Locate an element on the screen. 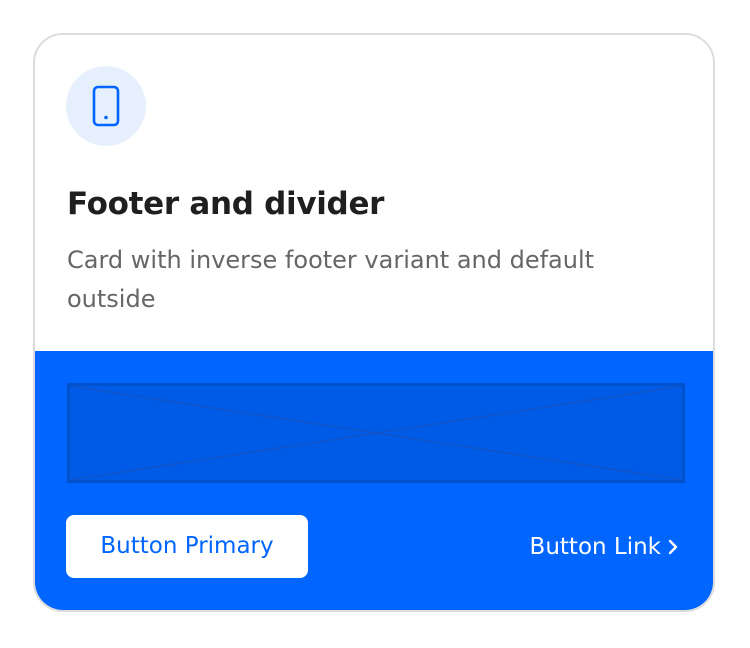 The width and height of the screenshot is (750, 648). mobile-phone-icon is located at coordinates (106, 106).